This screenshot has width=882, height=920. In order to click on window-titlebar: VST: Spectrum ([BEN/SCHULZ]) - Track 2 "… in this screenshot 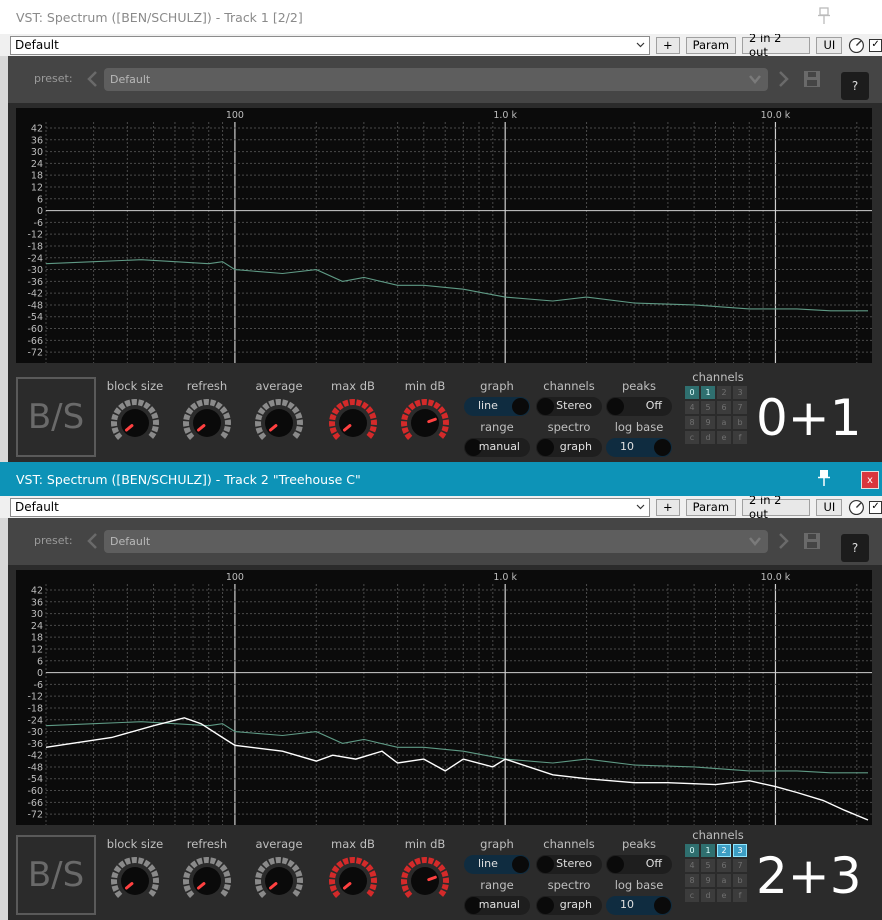, I will do `click(441, 479)`.